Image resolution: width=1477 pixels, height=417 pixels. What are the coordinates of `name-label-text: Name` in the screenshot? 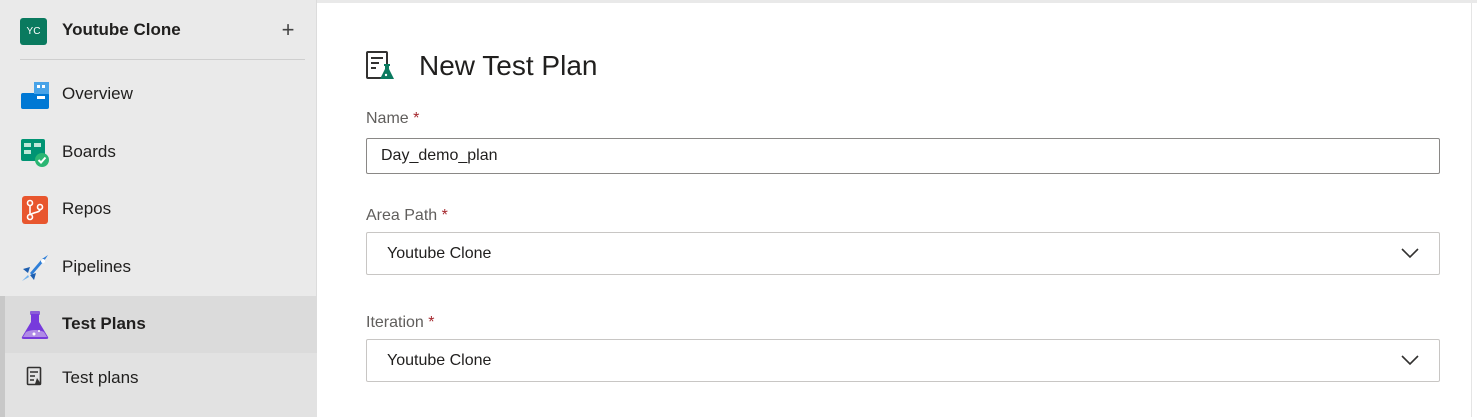 It's located at (387, 118).